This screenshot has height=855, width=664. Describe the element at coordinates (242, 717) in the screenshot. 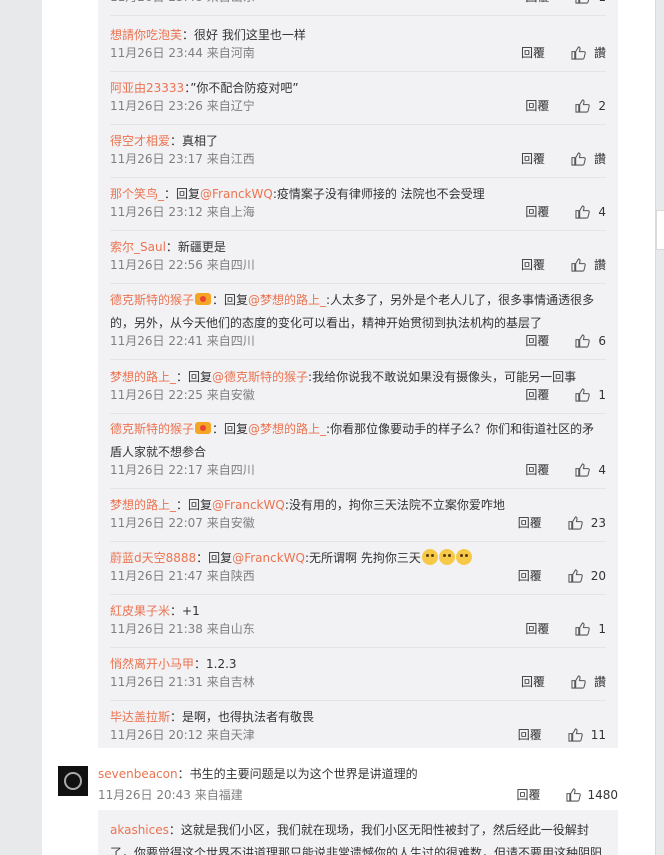

I see `reply-body: ：是啊，也得执法者有敬畏` at that location.